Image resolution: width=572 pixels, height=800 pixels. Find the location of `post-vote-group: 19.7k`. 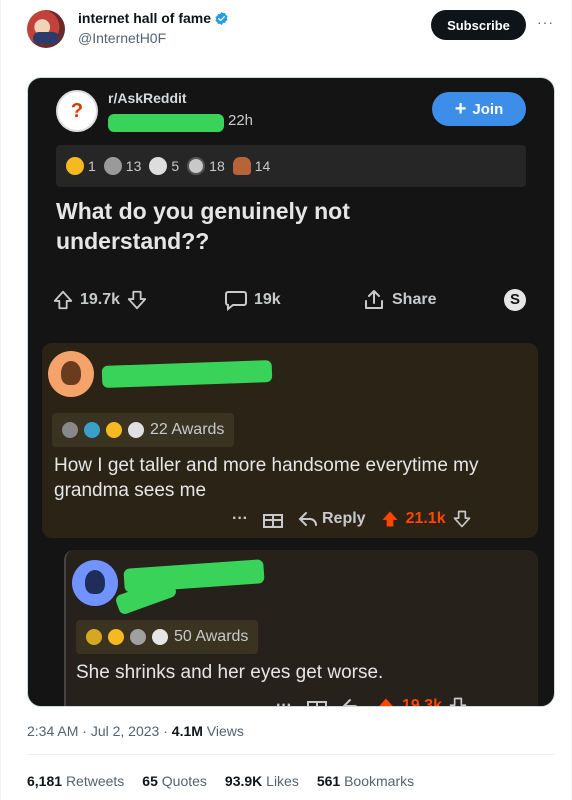

post-vote-group: 19.7k is located at coordinates (100, 300).